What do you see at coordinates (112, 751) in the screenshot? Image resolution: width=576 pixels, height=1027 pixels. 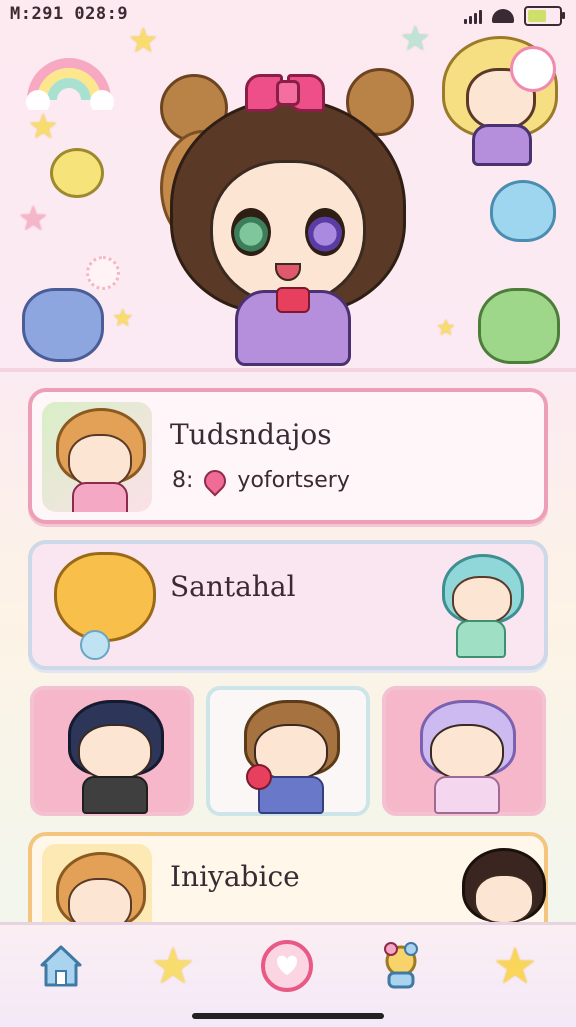 I see `character-tile-dark-hair` at bounding box center [112, 751].